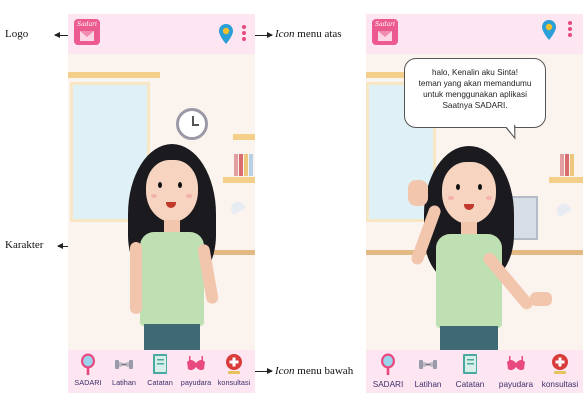 Image resolution: width=583 pixels, height=394 pixels. Describe the element at coordinates (61, 35) in the screenshot. I see `annotation-logo-arrow` at that location.